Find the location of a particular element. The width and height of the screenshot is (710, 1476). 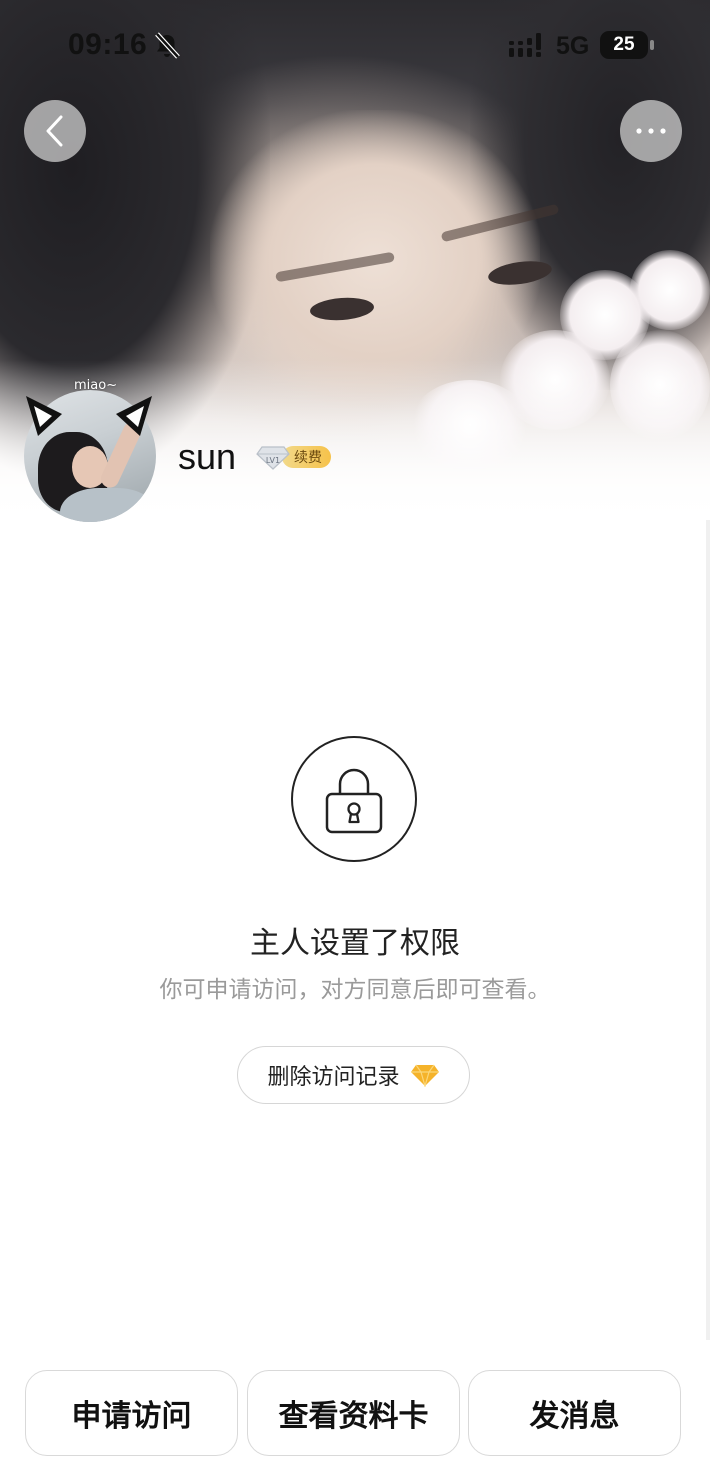

locked-description: 你可申请访问，对方同意后即可查看。 is located at coordinates (355, 989).